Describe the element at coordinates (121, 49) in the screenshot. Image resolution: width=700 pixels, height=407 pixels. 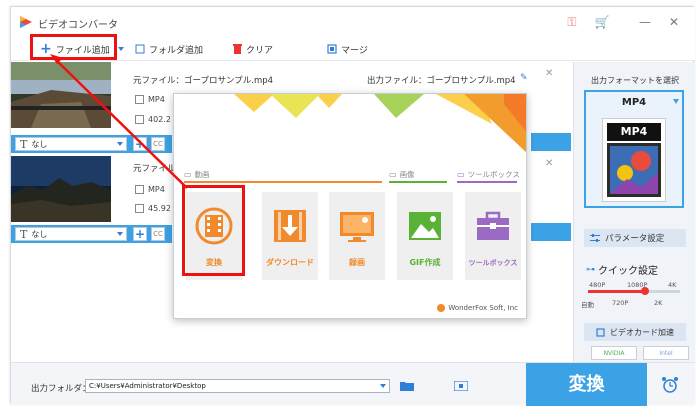
I see `add-file-dropdown-icon` at that location.